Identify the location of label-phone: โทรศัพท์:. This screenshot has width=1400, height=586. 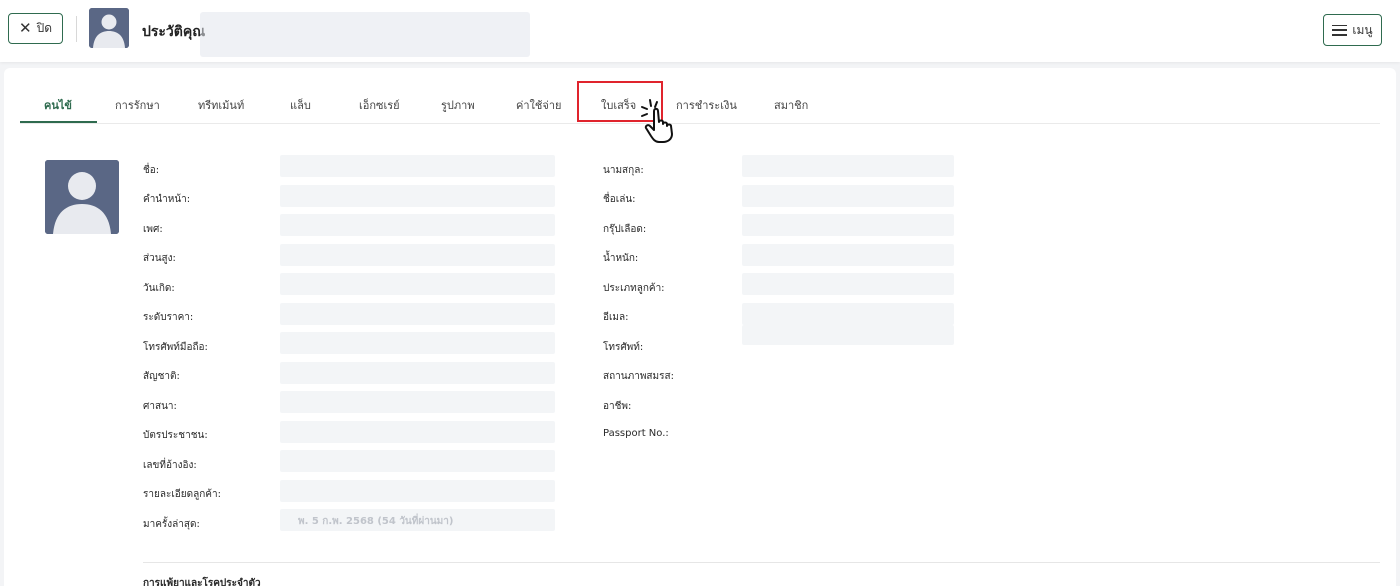
(623, 347).